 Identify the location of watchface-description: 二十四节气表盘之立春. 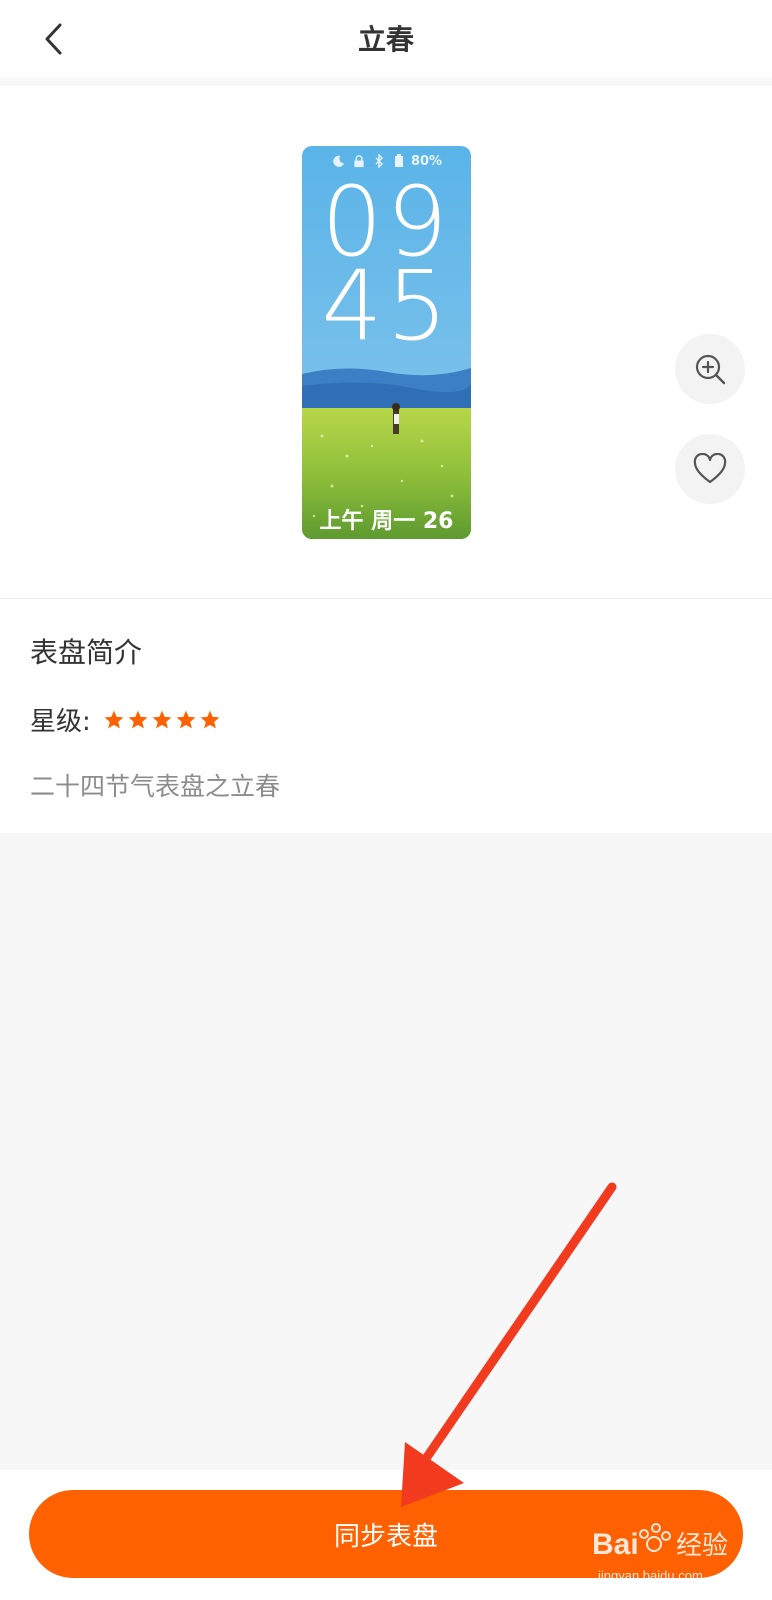
(155, 786).